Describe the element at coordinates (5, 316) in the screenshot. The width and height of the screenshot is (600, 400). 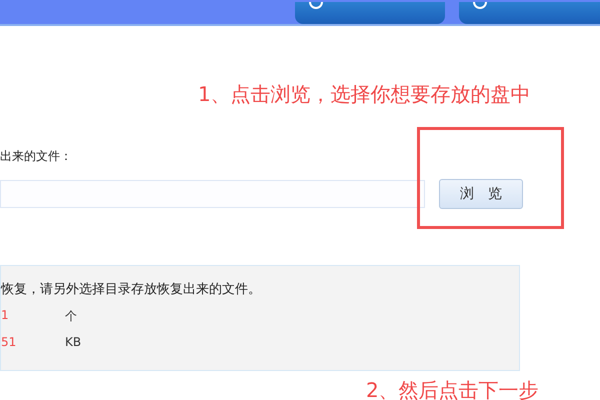
I see `stat-value: 1` at that location.